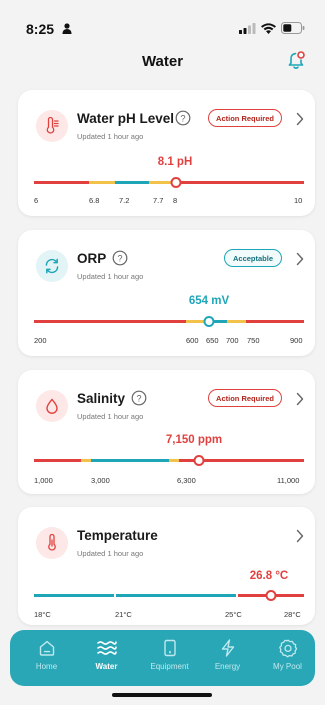 The height and width of the screenshot is (705, 325). What do you see at coordinates (46, 648) in the screenshot?
I see `home-icon` at bounding box center [46, 648].